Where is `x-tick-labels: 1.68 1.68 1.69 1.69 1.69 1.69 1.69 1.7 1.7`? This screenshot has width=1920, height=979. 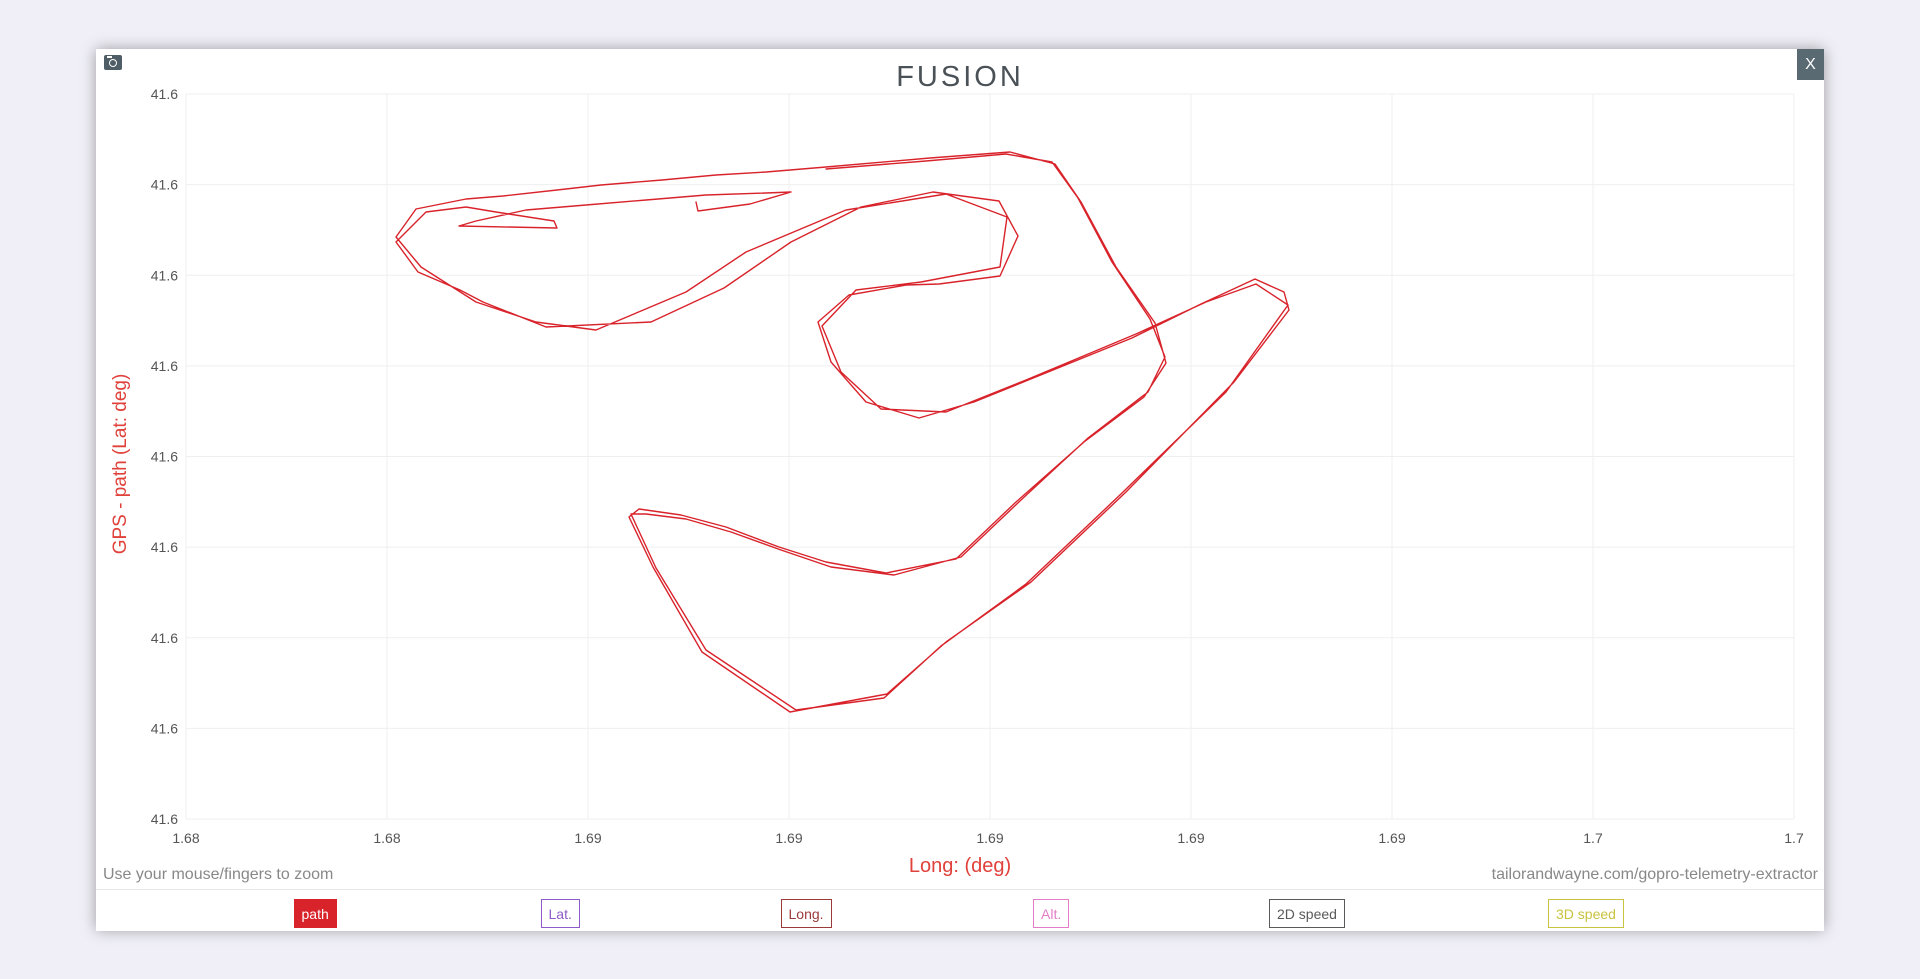
x-tick-labels: 1.68 1.68 1.69 1.69 1.69 1.69 1.69 1.7 1.7 is located at coordinates (988, 838).